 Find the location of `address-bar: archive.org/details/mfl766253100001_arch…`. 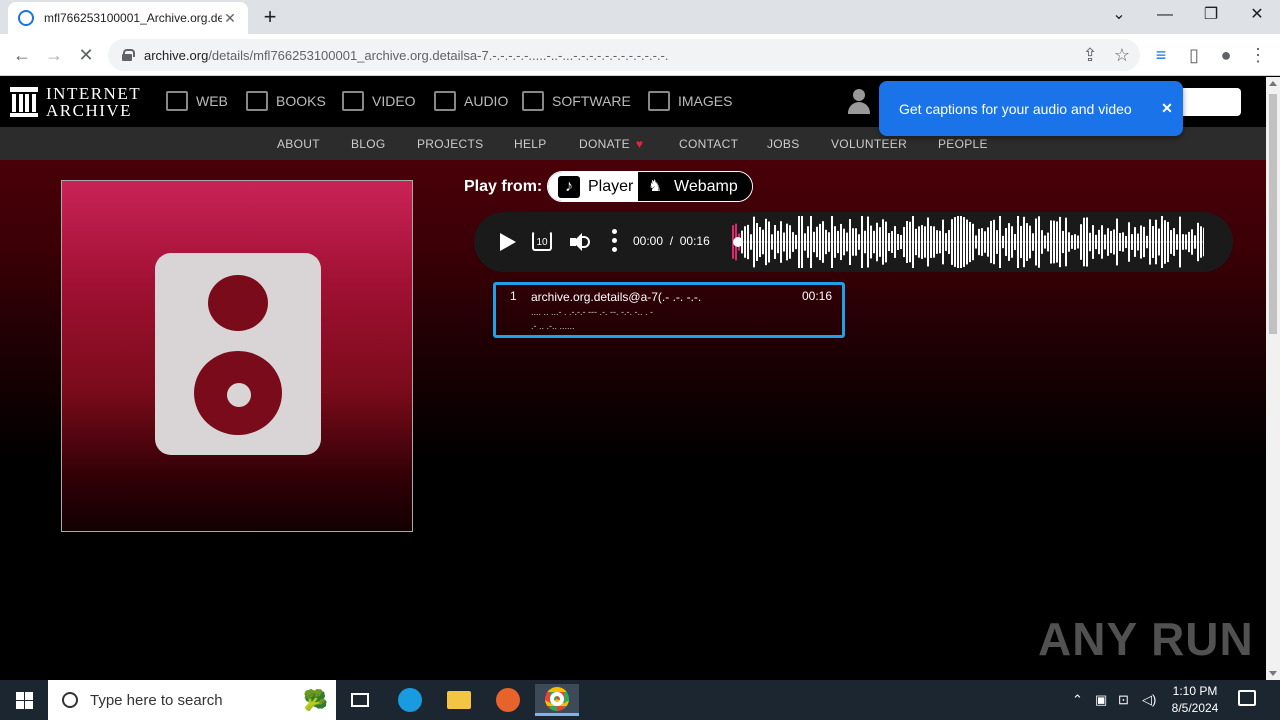

address-bar: archive.org/details/mfl766253100001_arch… is located at coordinates (624, 55).